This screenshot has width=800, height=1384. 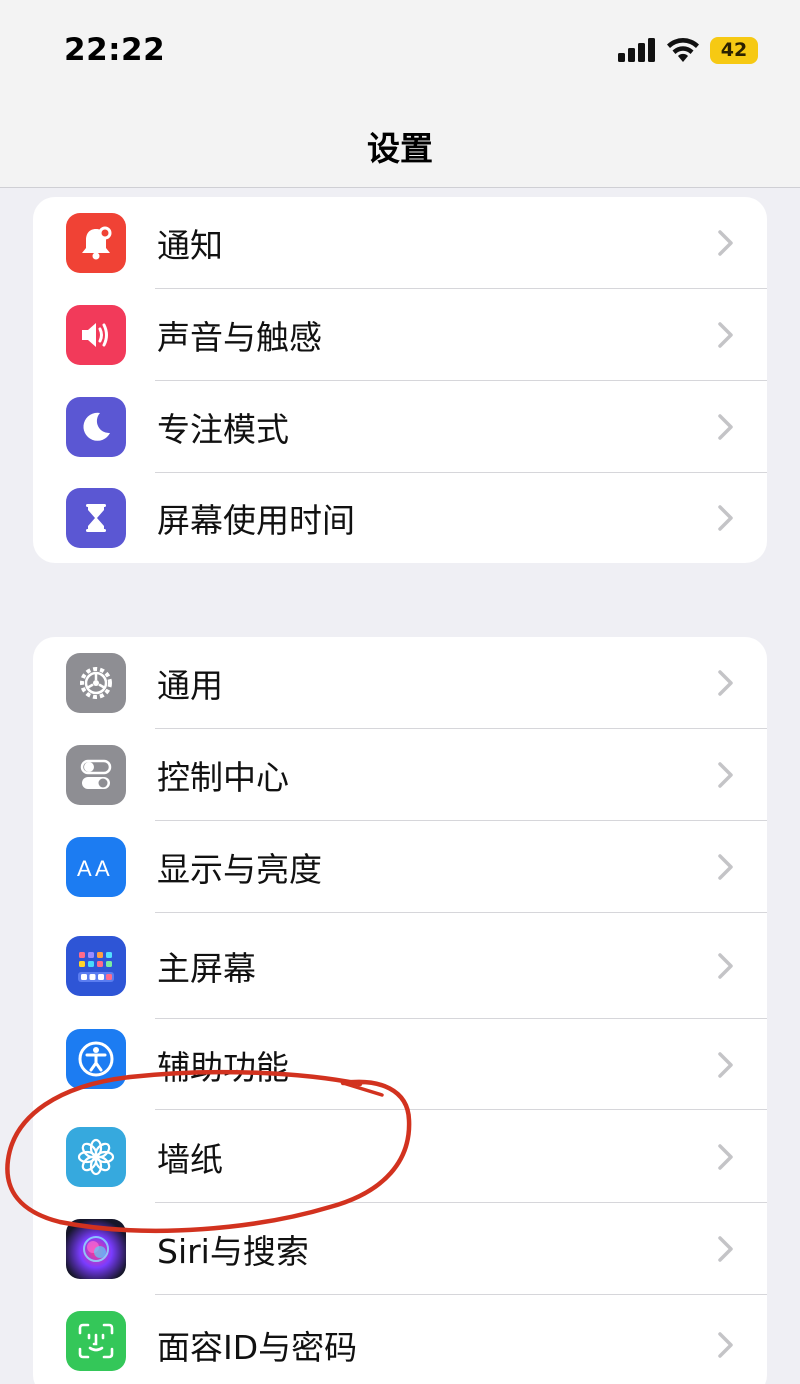 What do you see at coordinates (96, 1341) in the screenshot?
I see `face-id-icon` at bounding box center [96, 1341].